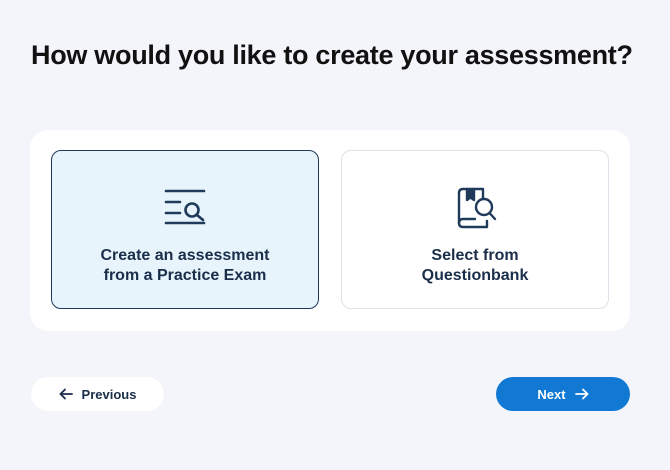  Describe the element at coordinates (475, 229) in the screenshot. I see `questionbank-option-card: Select from Questionbank` at that location.